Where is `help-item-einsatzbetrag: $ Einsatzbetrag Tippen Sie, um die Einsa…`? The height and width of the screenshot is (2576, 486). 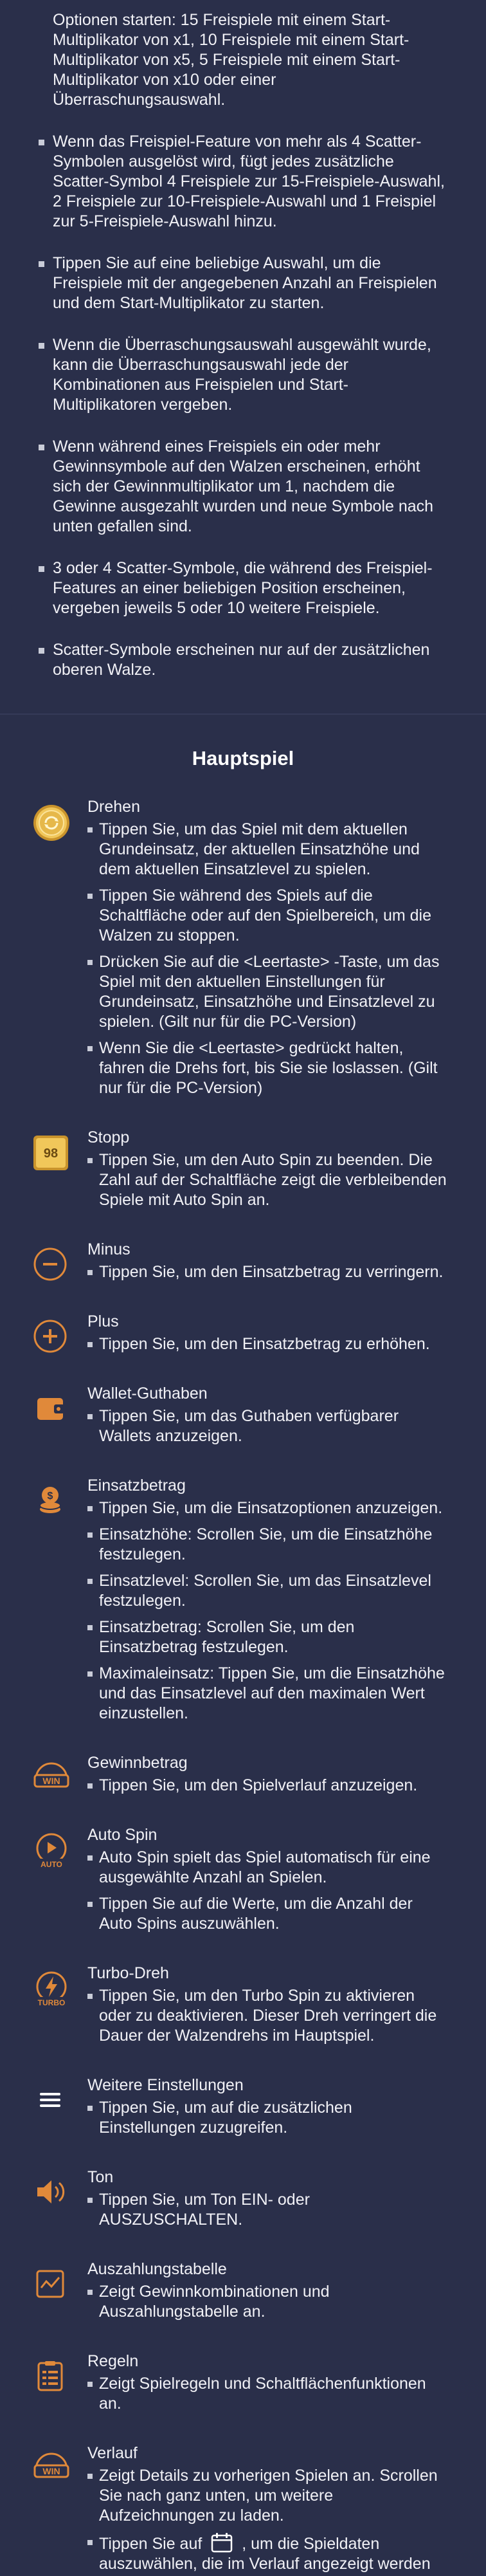
help-item-einsatzbetrag: $ Einsatzbetrag Tippen Sie, um die Einsa… is located at coordinates (243, 1603).